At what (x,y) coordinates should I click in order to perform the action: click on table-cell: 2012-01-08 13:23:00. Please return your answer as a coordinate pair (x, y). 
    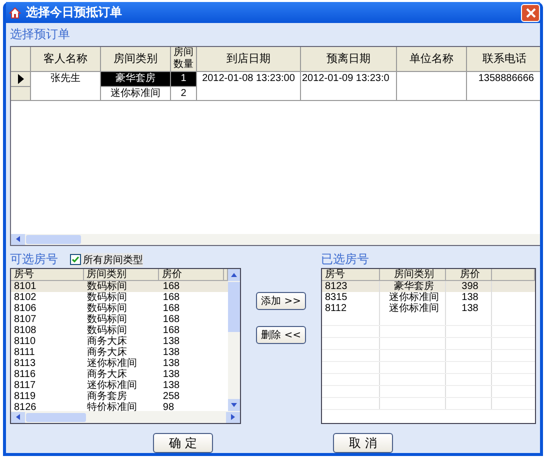
    Looking at the image, I should click on (249, 86).